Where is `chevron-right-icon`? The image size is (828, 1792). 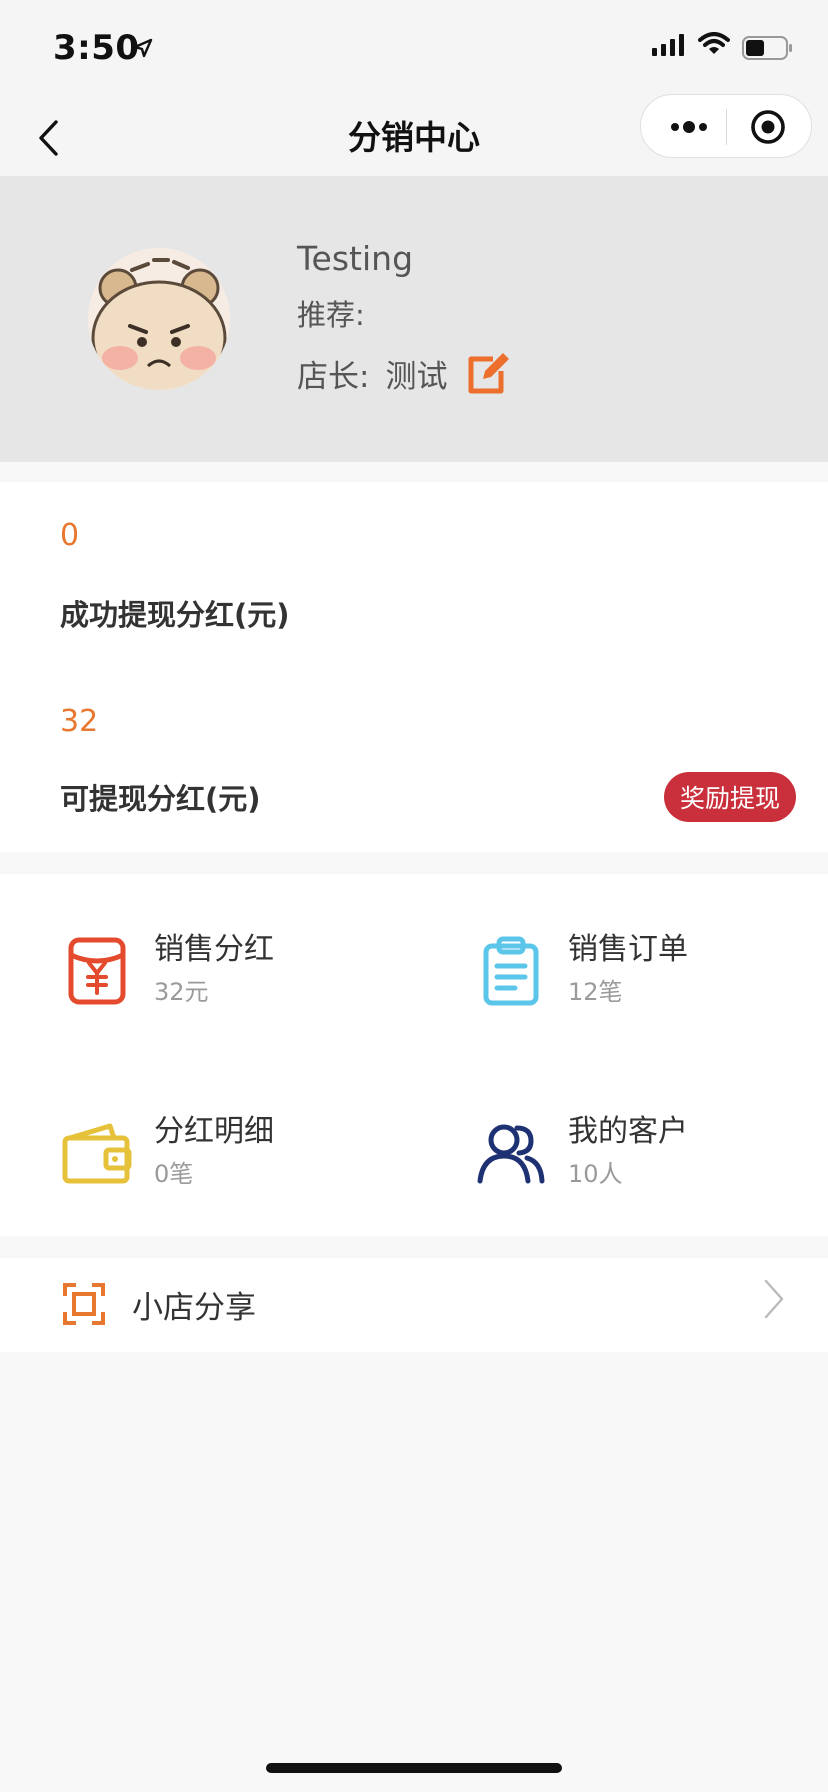
chevron-right-icon is located at coordinates (774, 1299).